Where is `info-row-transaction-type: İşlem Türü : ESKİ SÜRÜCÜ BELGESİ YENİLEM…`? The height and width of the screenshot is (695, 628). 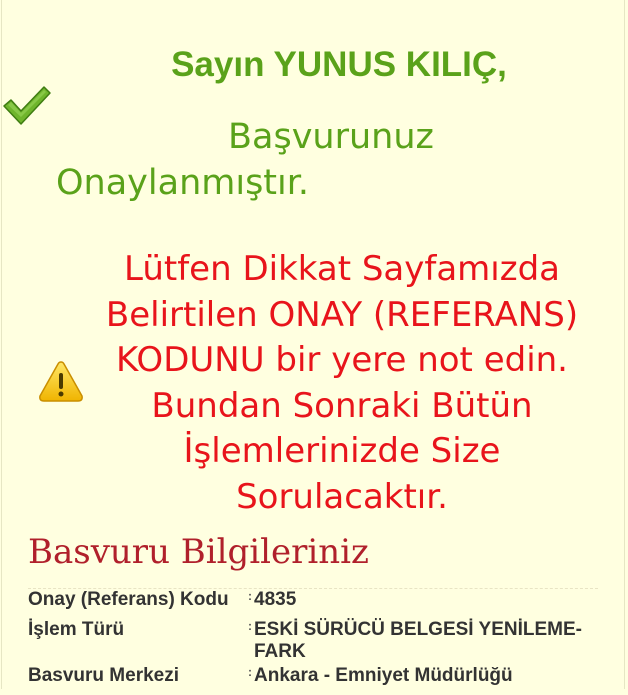 info-row-transaction-type: İşlem Türü : ESKİ SÜRÜCÜ BELGESİ YENİLEM… is located at coordinates (313, 642).